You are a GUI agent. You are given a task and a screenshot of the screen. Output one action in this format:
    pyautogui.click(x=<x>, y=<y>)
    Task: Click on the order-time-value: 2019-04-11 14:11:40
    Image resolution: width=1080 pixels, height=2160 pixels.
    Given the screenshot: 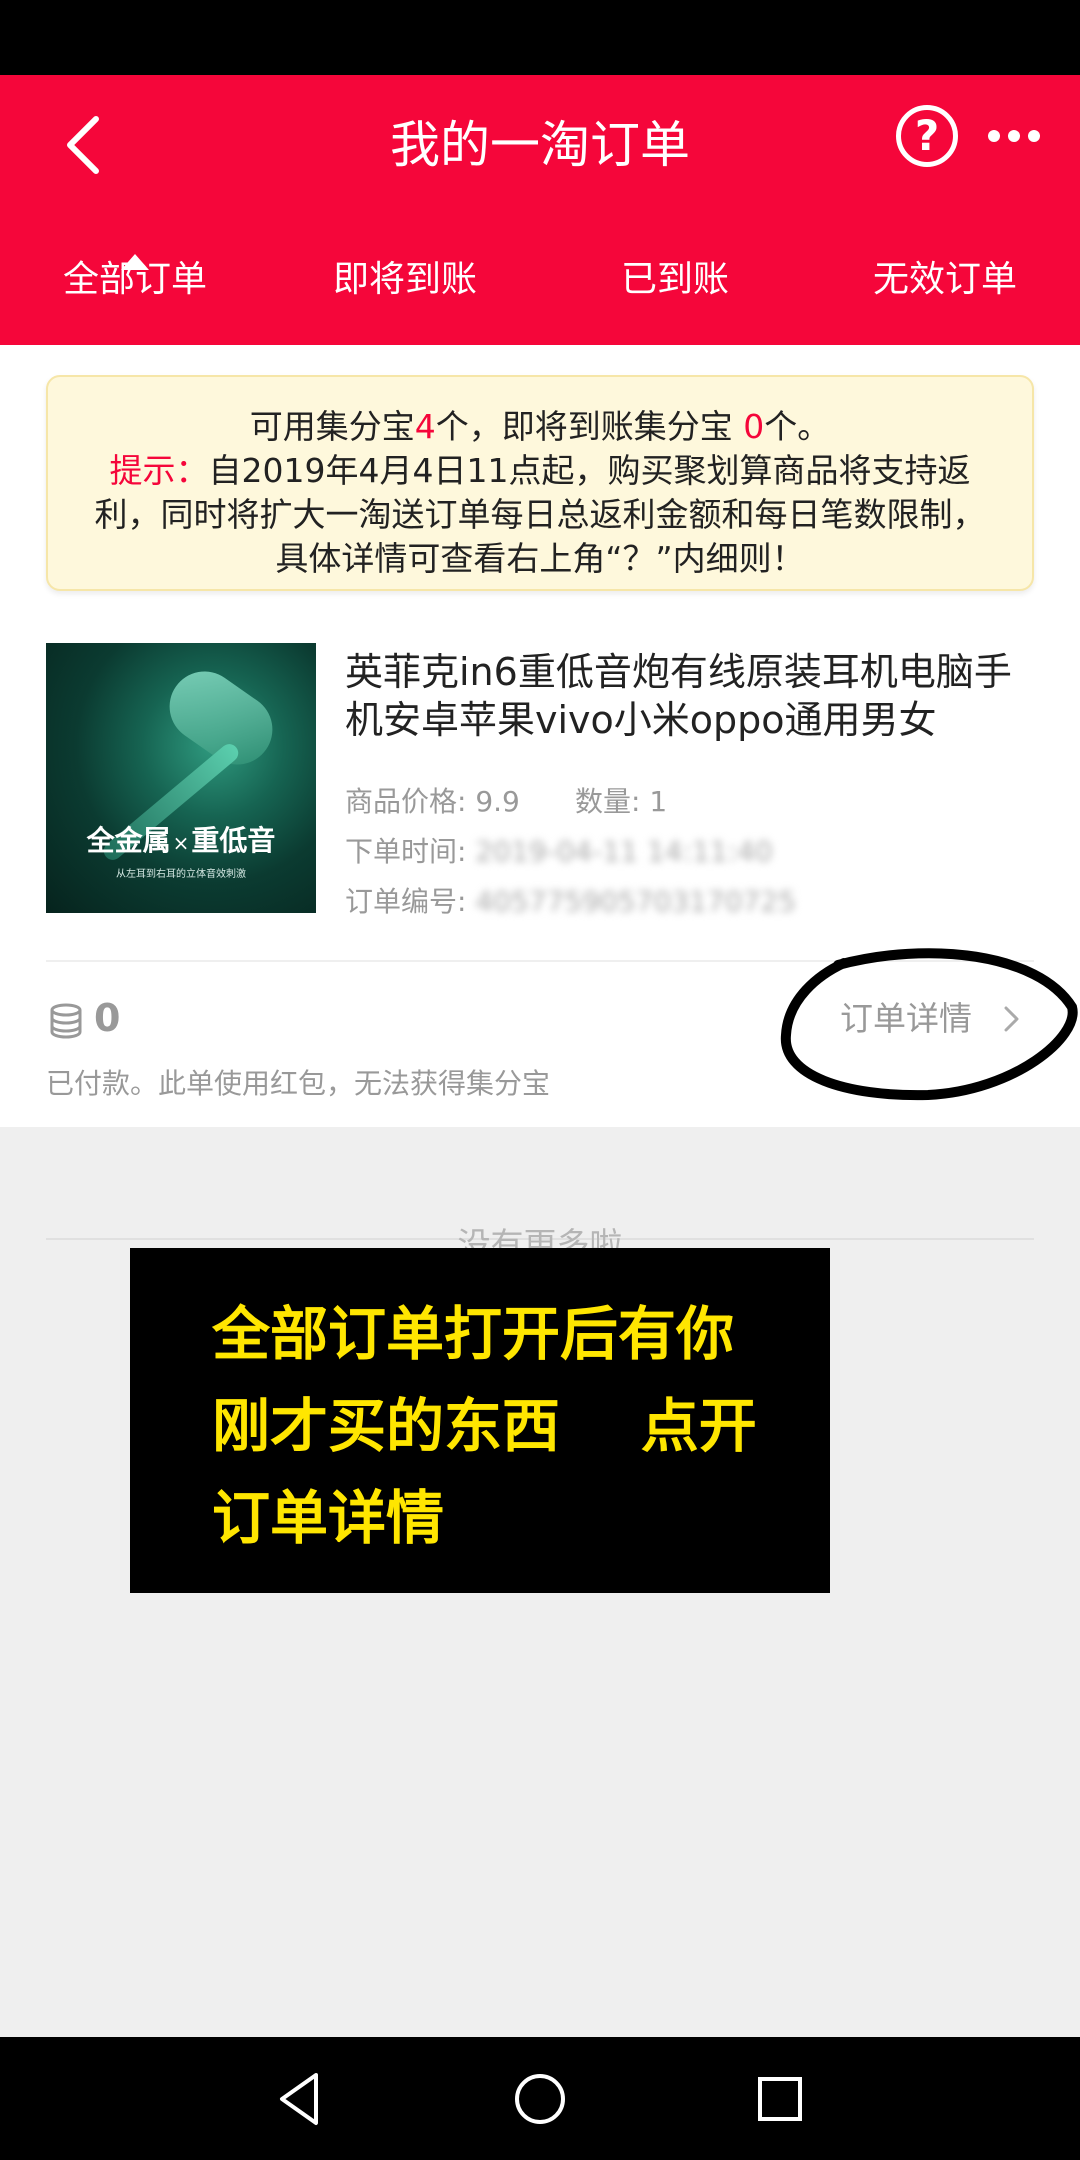 What is the action you would take?
    pyautogui.click(x=624, y=851)
    